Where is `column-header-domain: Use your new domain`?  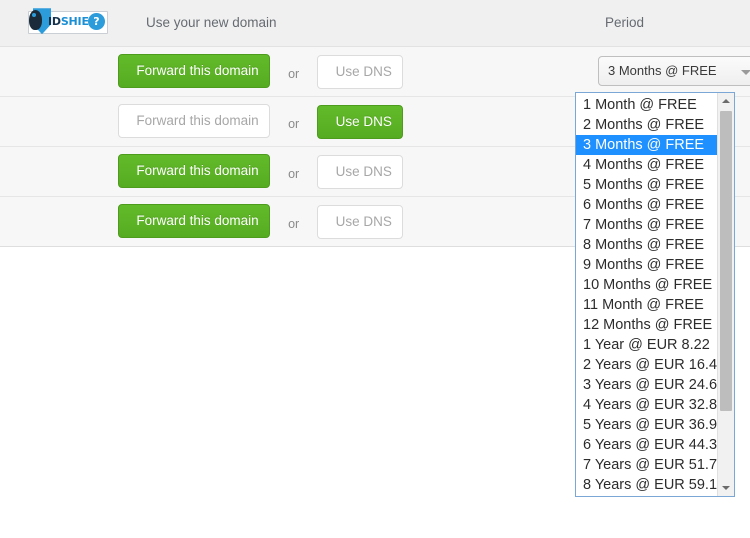 column-header-domain: Use your new domain is located at coordinates (211, 23).